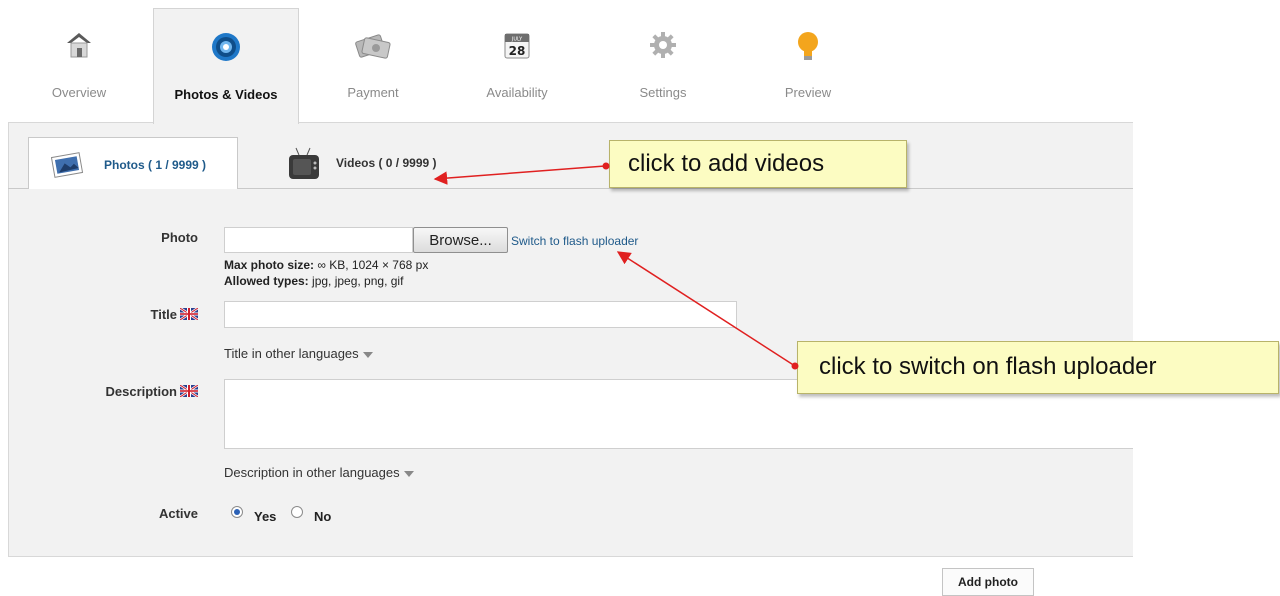 This screenshot has width=1280, height=596. What do you see at coordinates (226, 49) in the screenshot?
I see `camera-lens-icon` at bounding box center [226, 49].